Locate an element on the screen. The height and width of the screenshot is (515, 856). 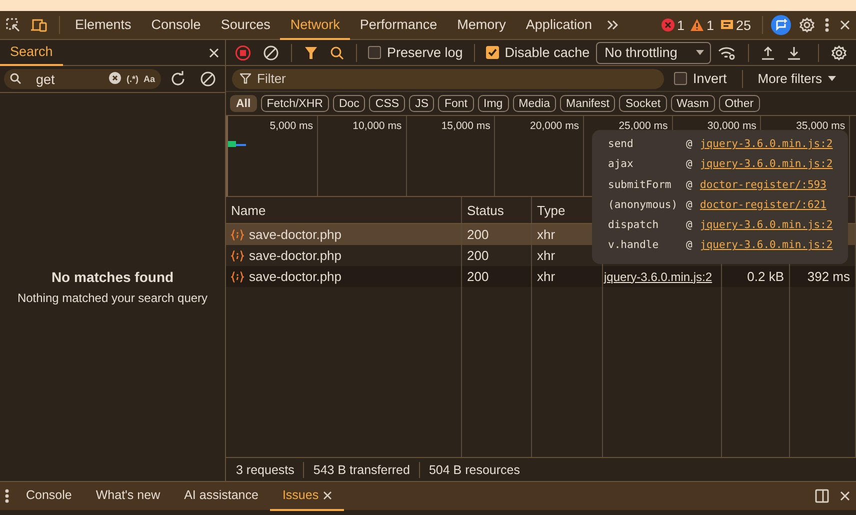
more-filters-button: More filters is located at coordinates (797, 78).